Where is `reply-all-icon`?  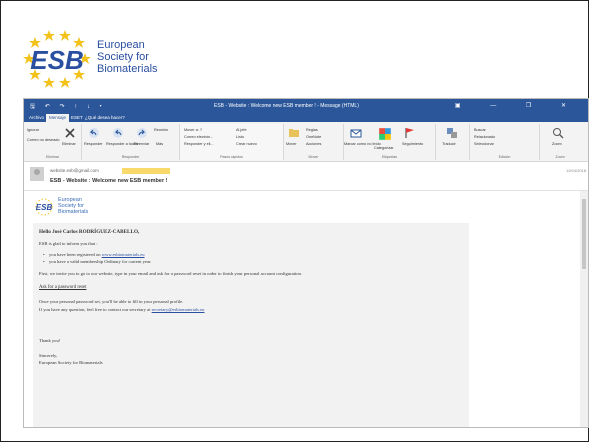 reply-all-icon is located at coordinates (118, 133).